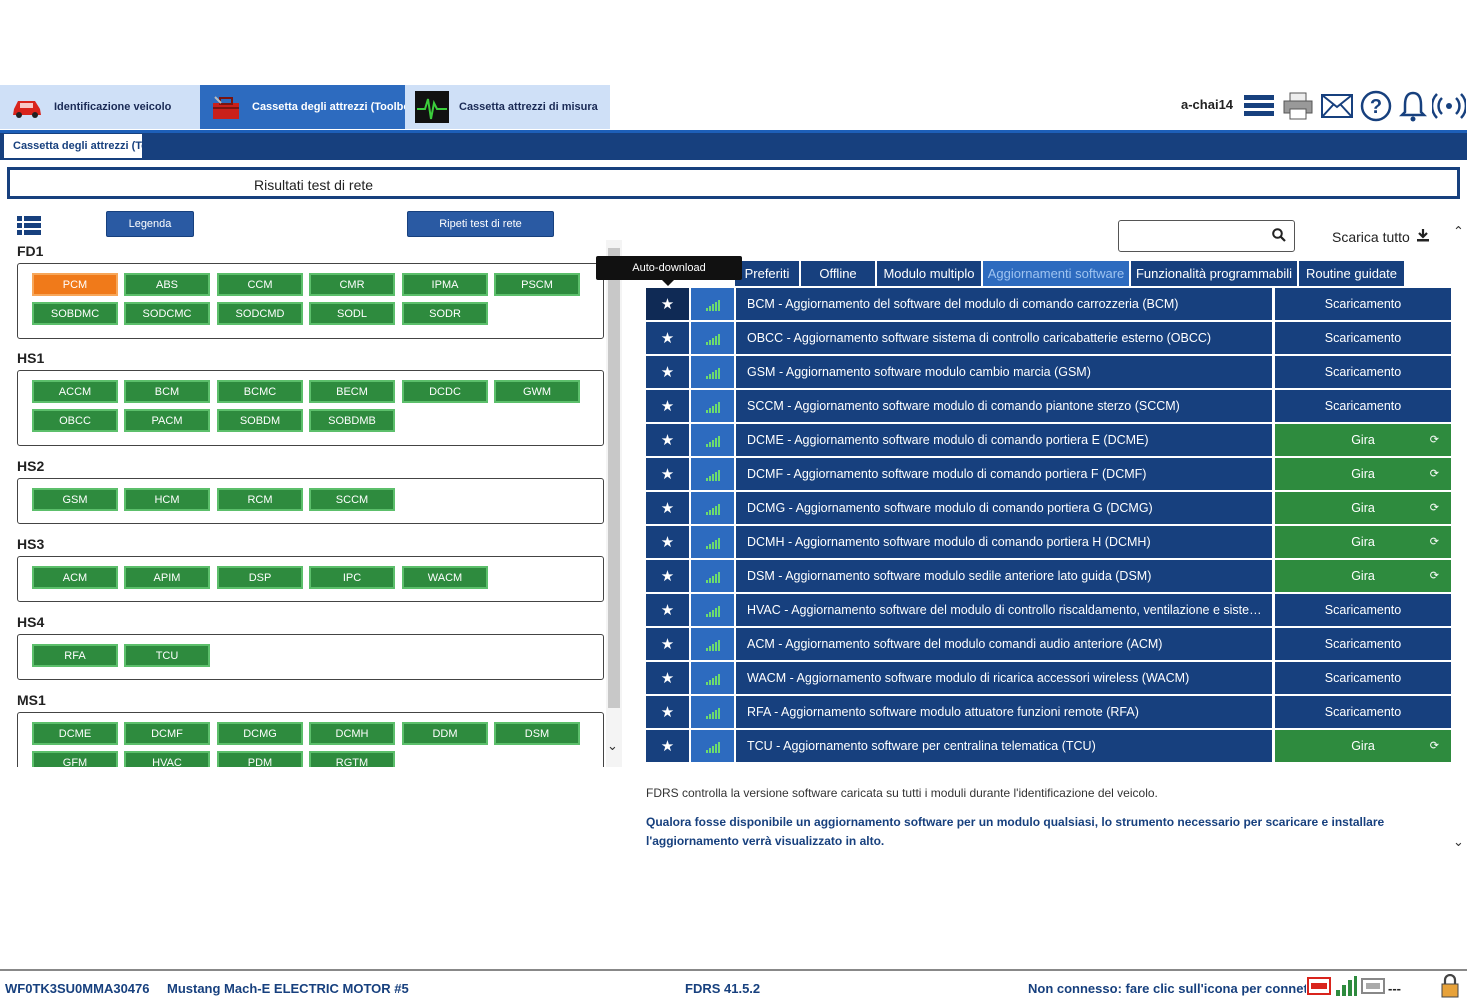 The height and width of the screenshot is (1001, 1467). I want to click on module-button-ccm: CCM, so click(260, 284).